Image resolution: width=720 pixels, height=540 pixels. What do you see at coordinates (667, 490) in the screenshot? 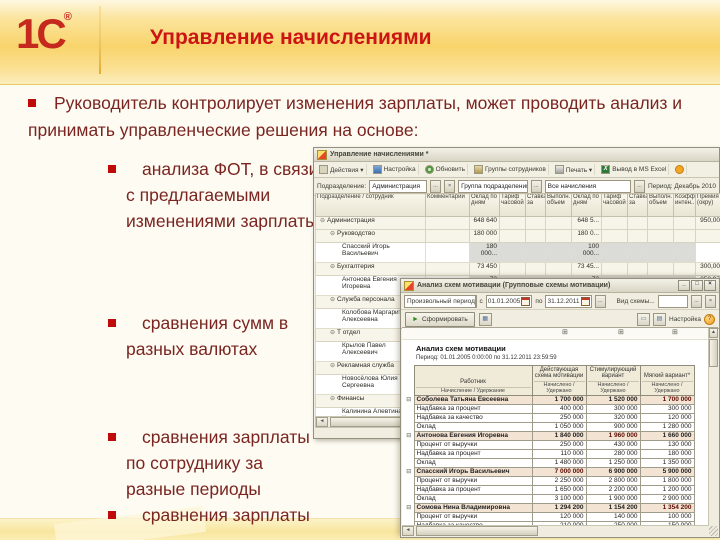
I see `value-cell: 1 200 000` at bounding box center [667, 490].